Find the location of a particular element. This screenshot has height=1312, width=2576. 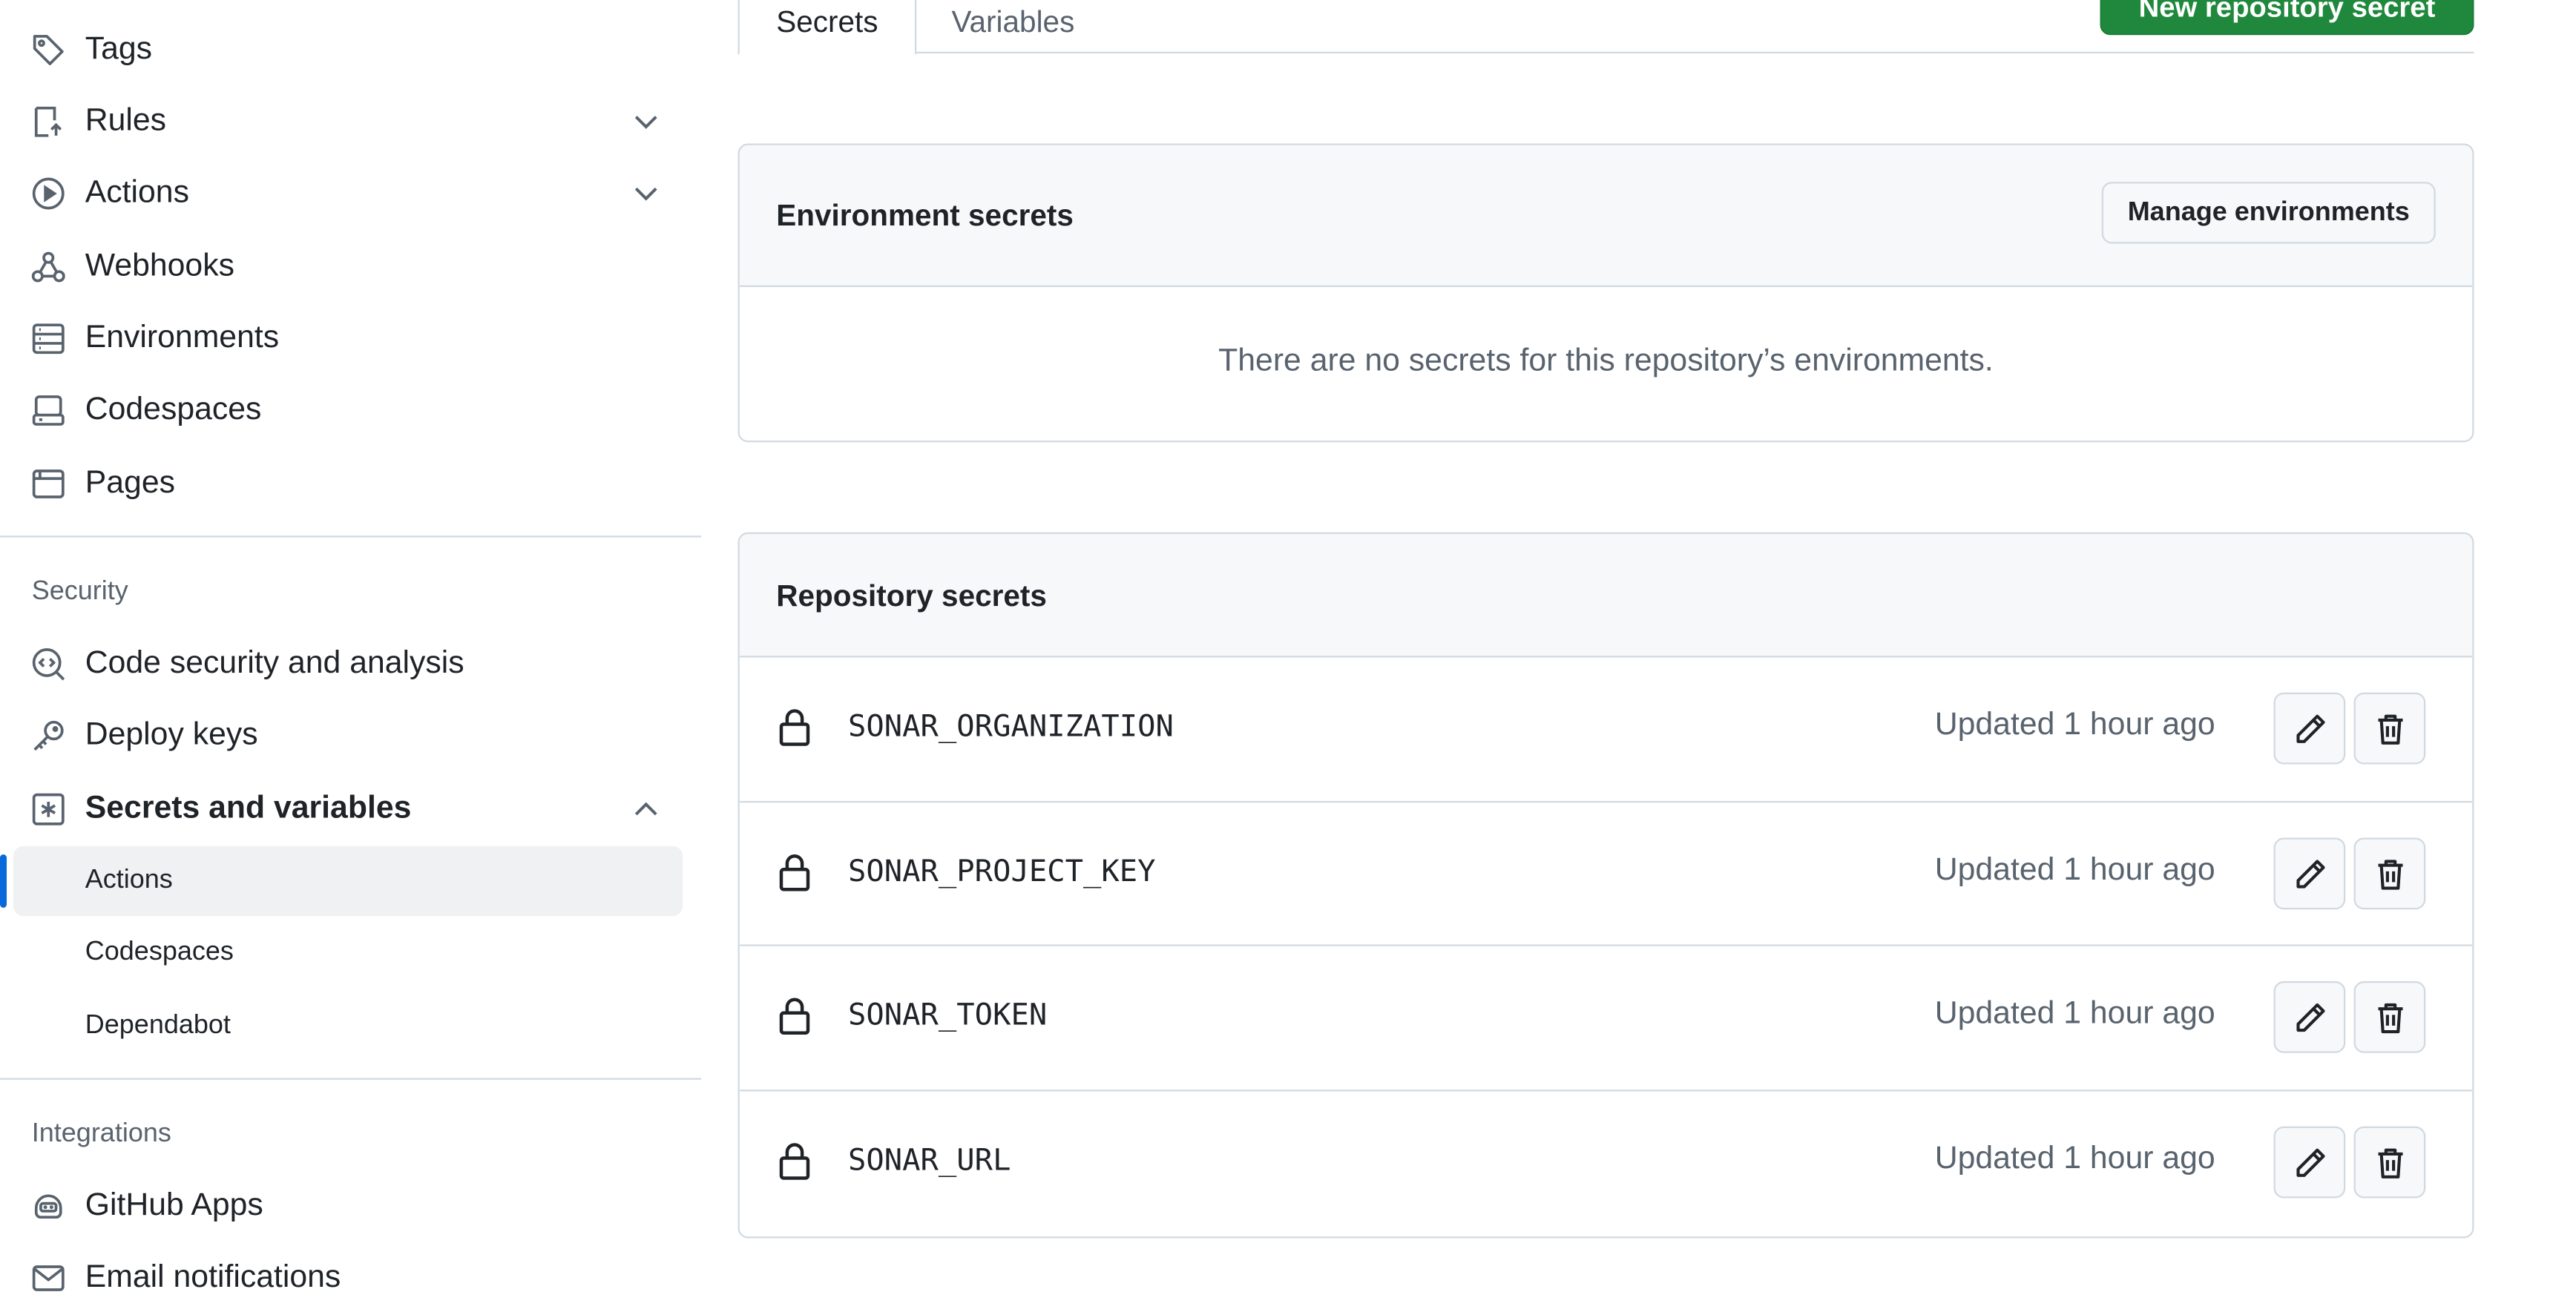

repository-secrets-title: Repository secrets is located at coordinates (911, 595).